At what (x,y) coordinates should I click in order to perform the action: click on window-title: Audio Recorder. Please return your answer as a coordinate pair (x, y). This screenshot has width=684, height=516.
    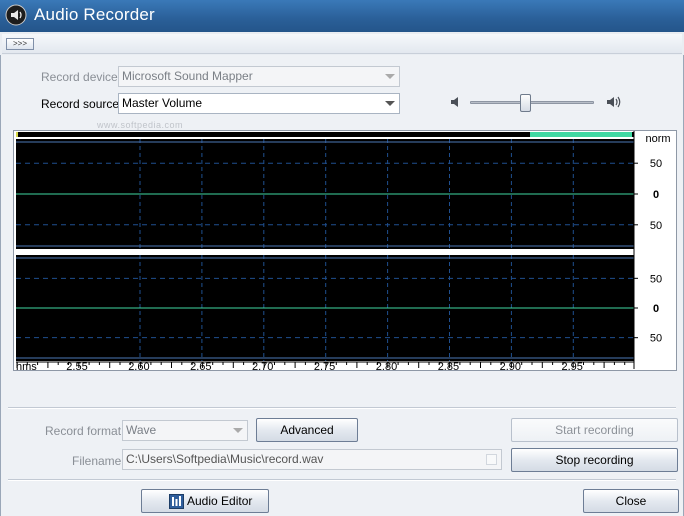
    Looking at the image, I should click on (94, 14).